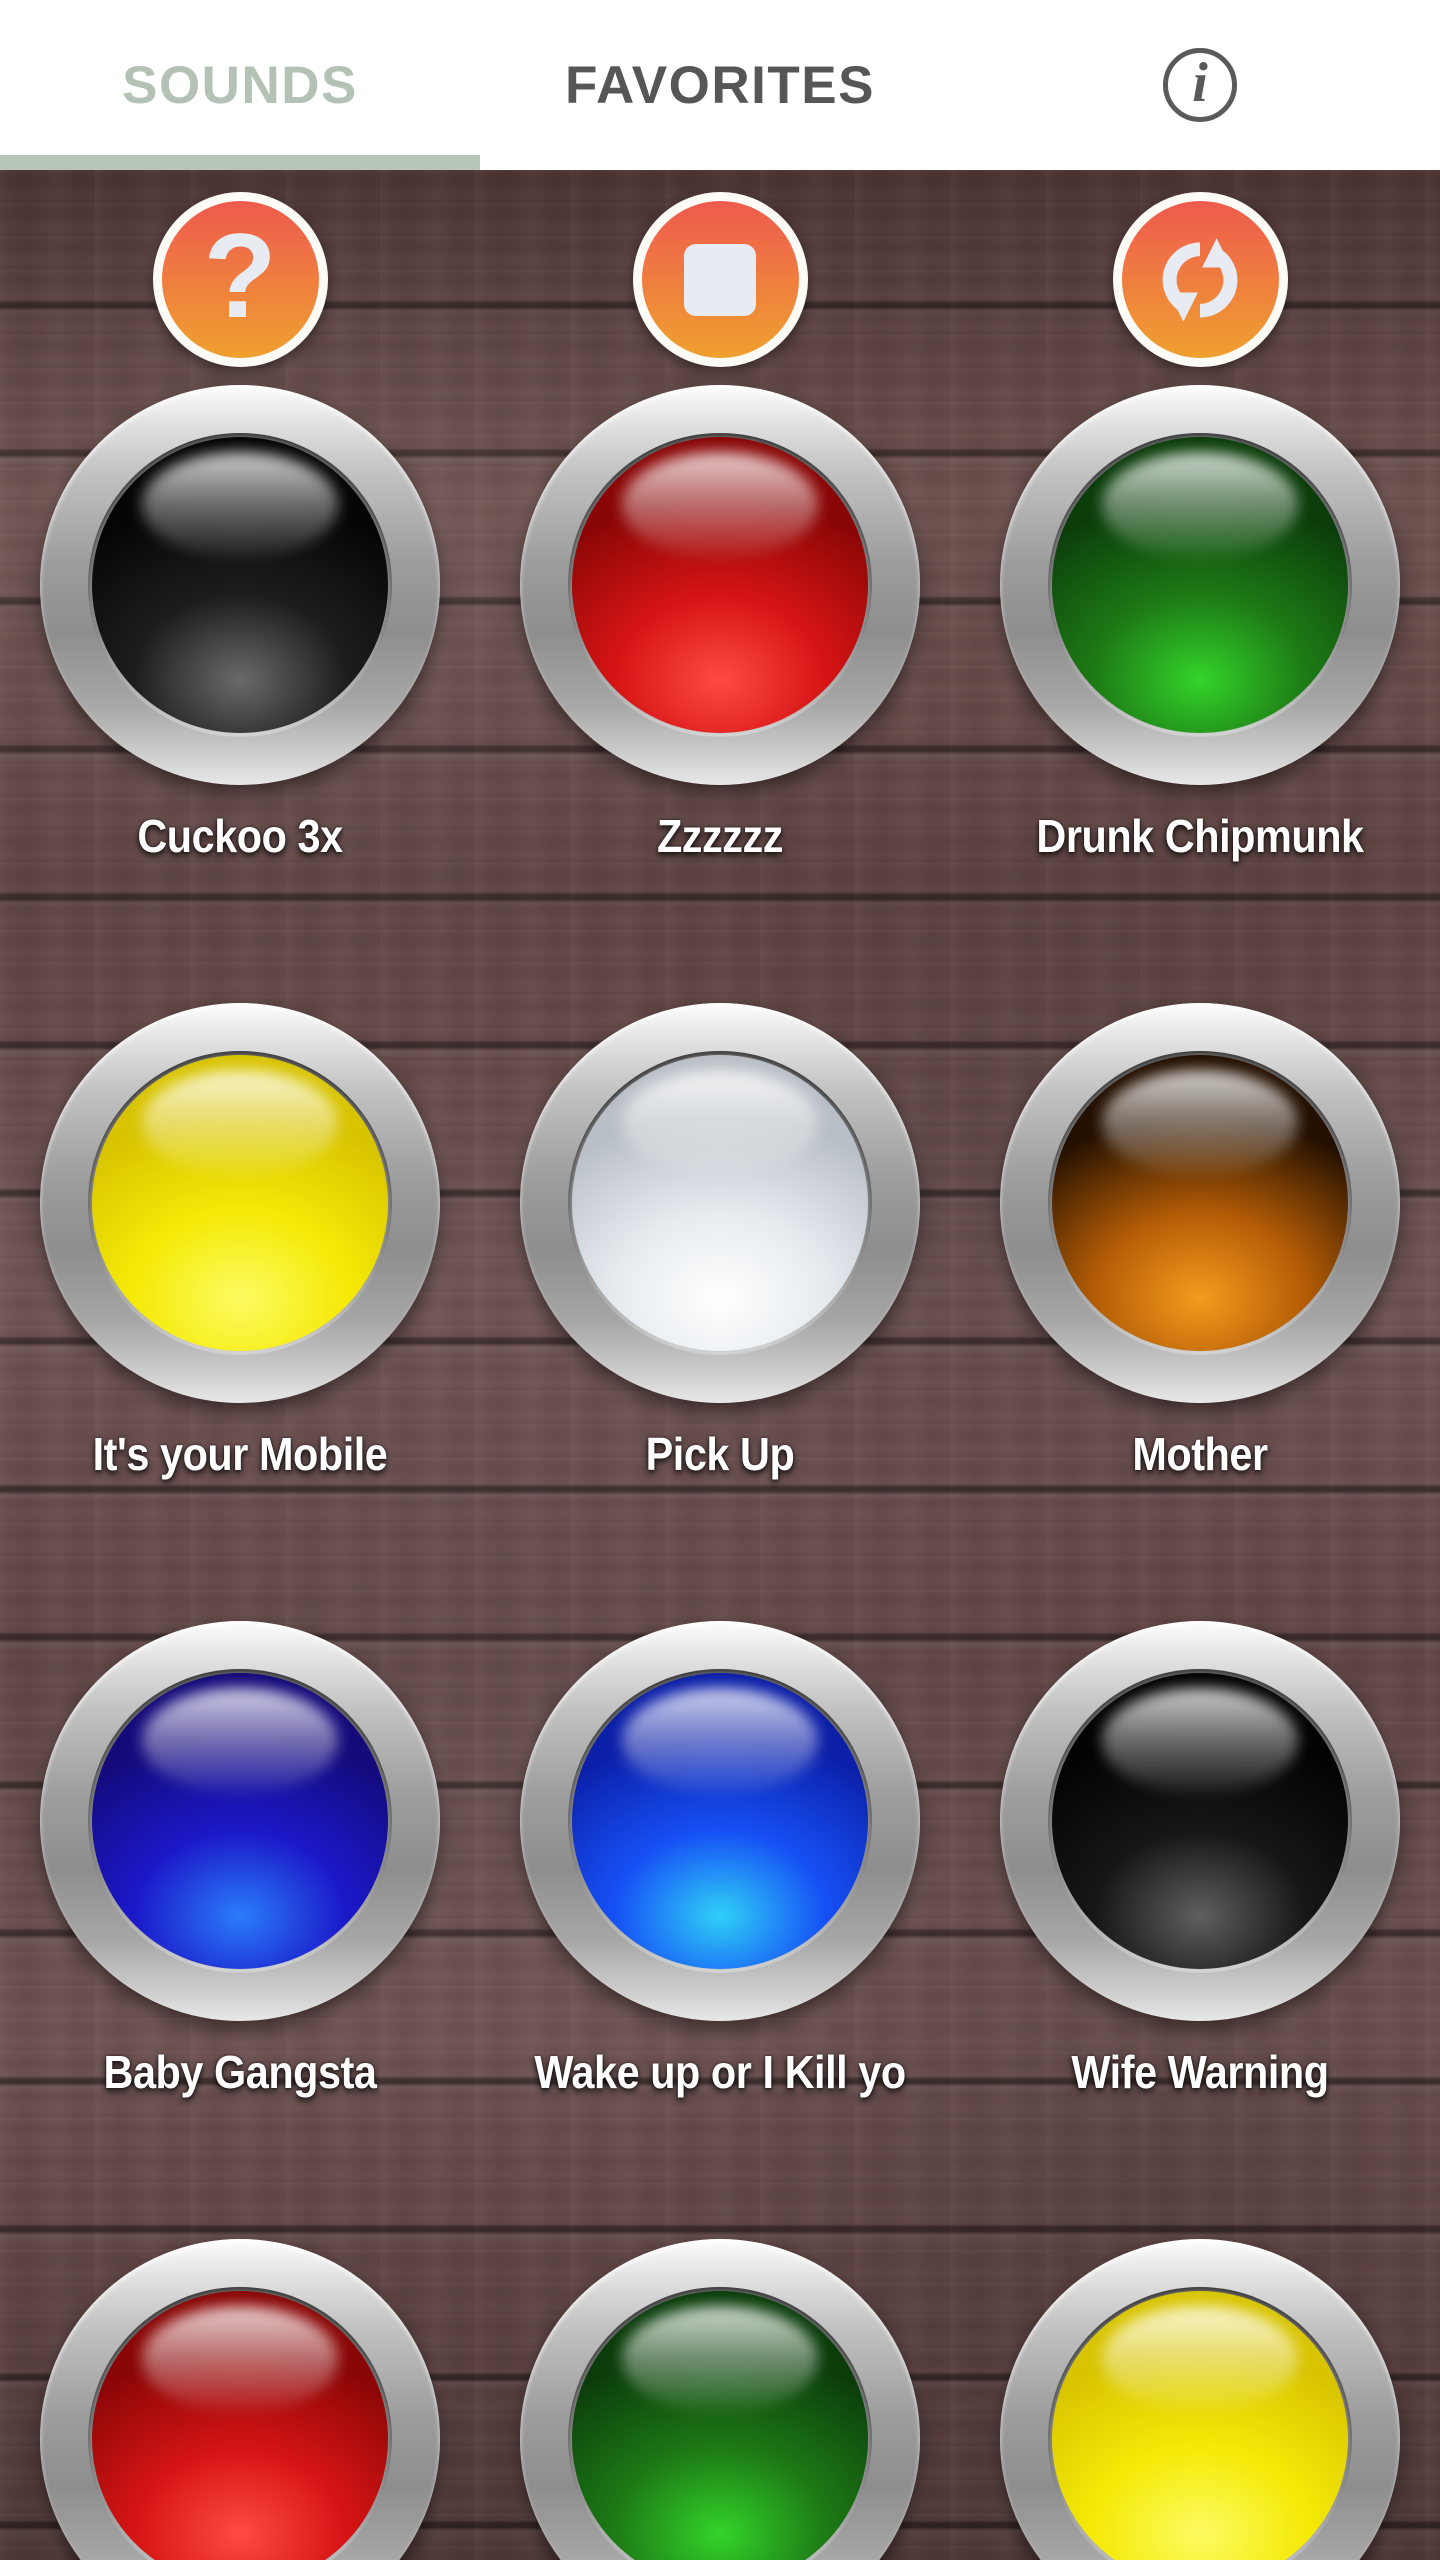 Image resolution: width=1440 pixels, height=2560 pixels. I want to click on sound-cell: Cuckoo 3x, so click(240, 694).